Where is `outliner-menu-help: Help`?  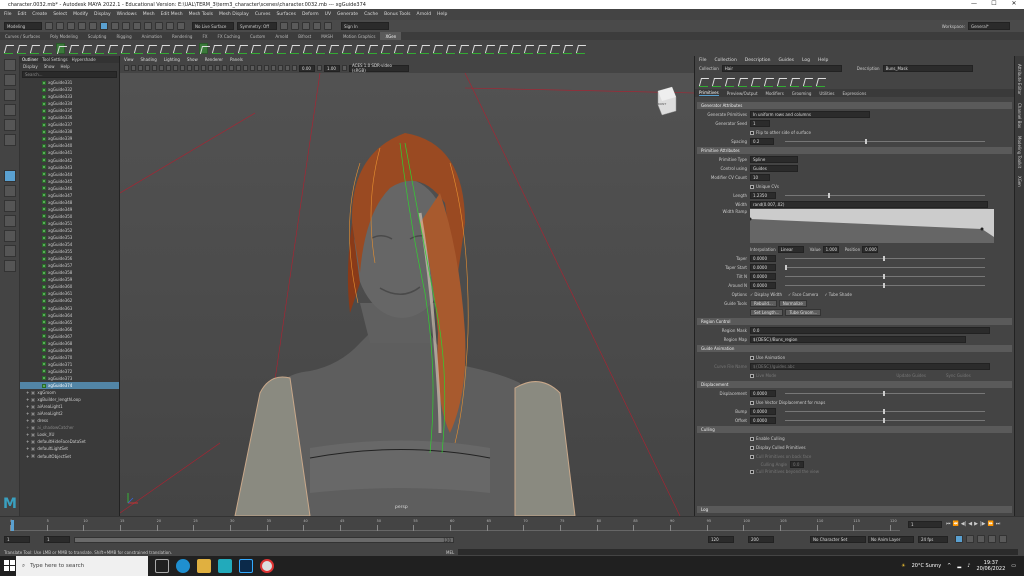 outliner-menu-help: Help is located at coordinates (65, 66).